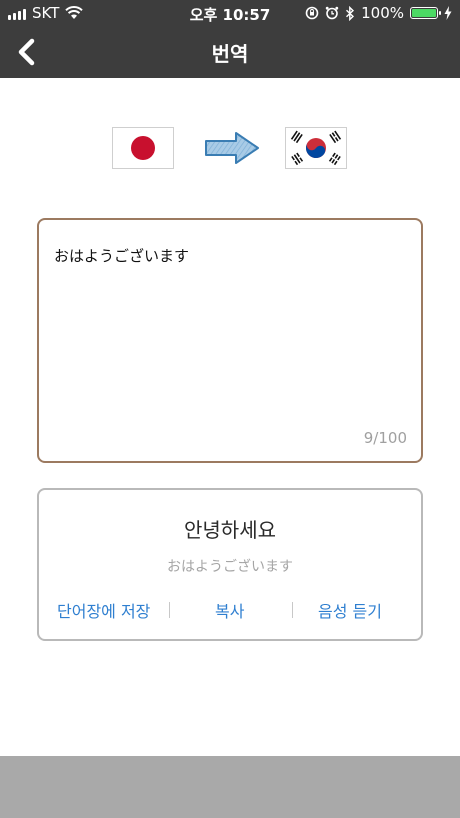 The height and width of the screenshot is (818, 460). What do you see at coordinates (230, 54) in the screenshot?
I see `page-title: 번역` at bounding box center [230, 54].